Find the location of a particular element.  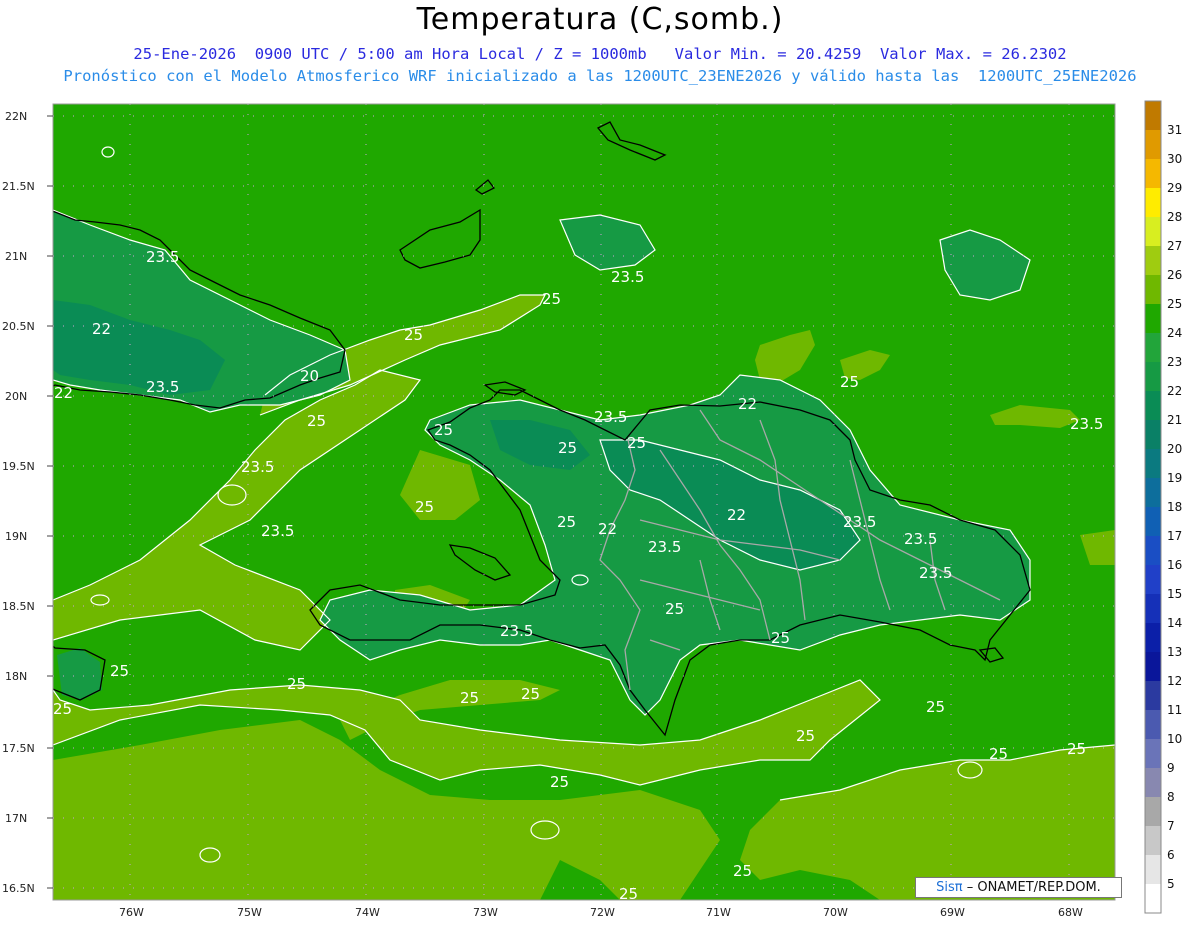

lon-tick-label: 76W is located at coordinates (131, 912).